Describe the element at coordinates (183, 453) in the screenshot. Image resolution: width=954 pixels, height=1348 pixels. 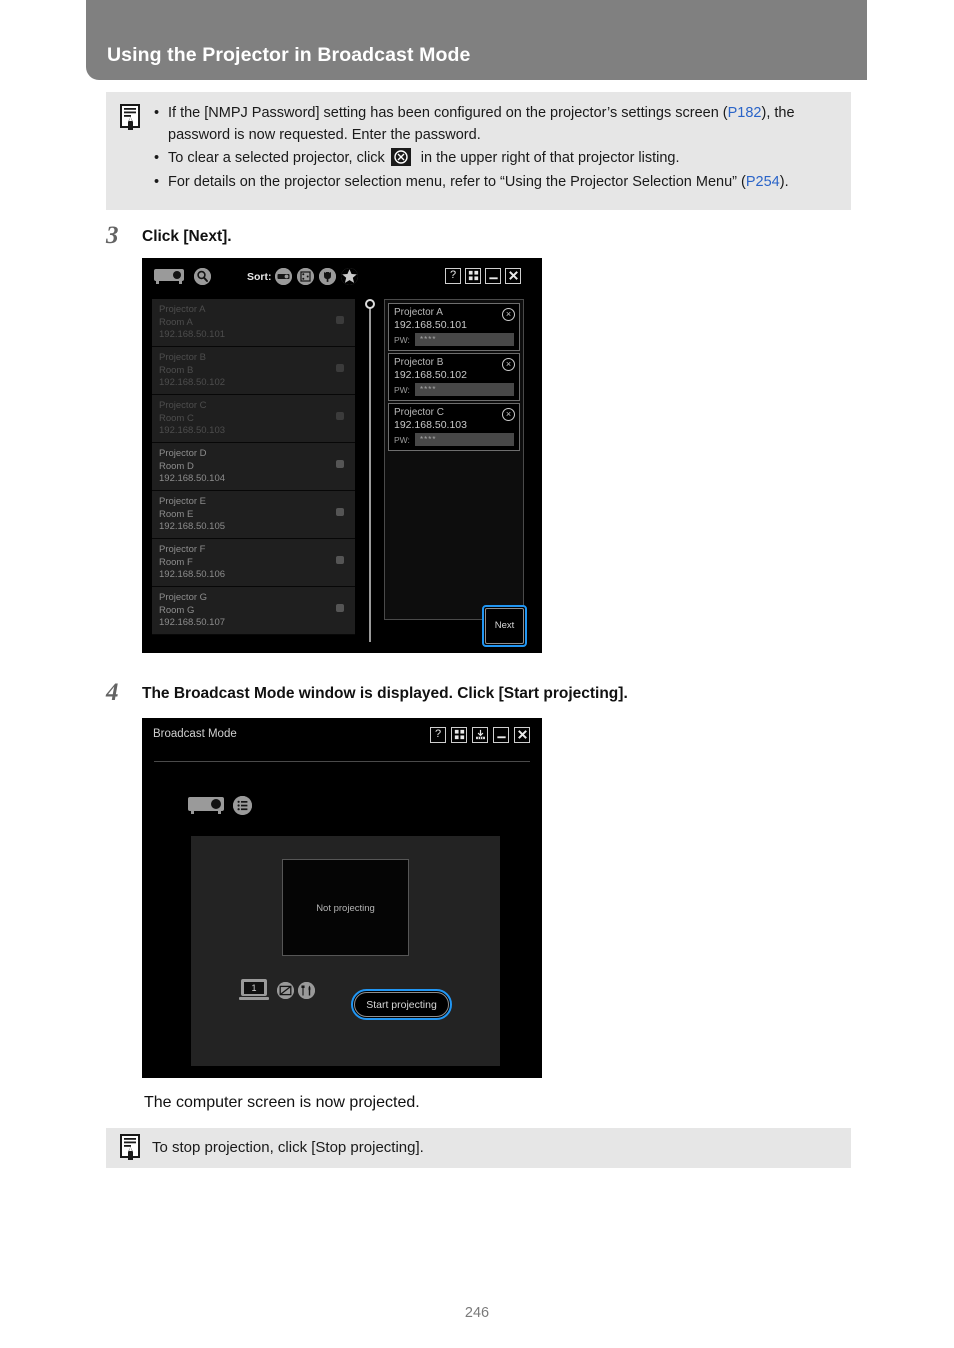
I see `projector-name: Projector D` at that location.